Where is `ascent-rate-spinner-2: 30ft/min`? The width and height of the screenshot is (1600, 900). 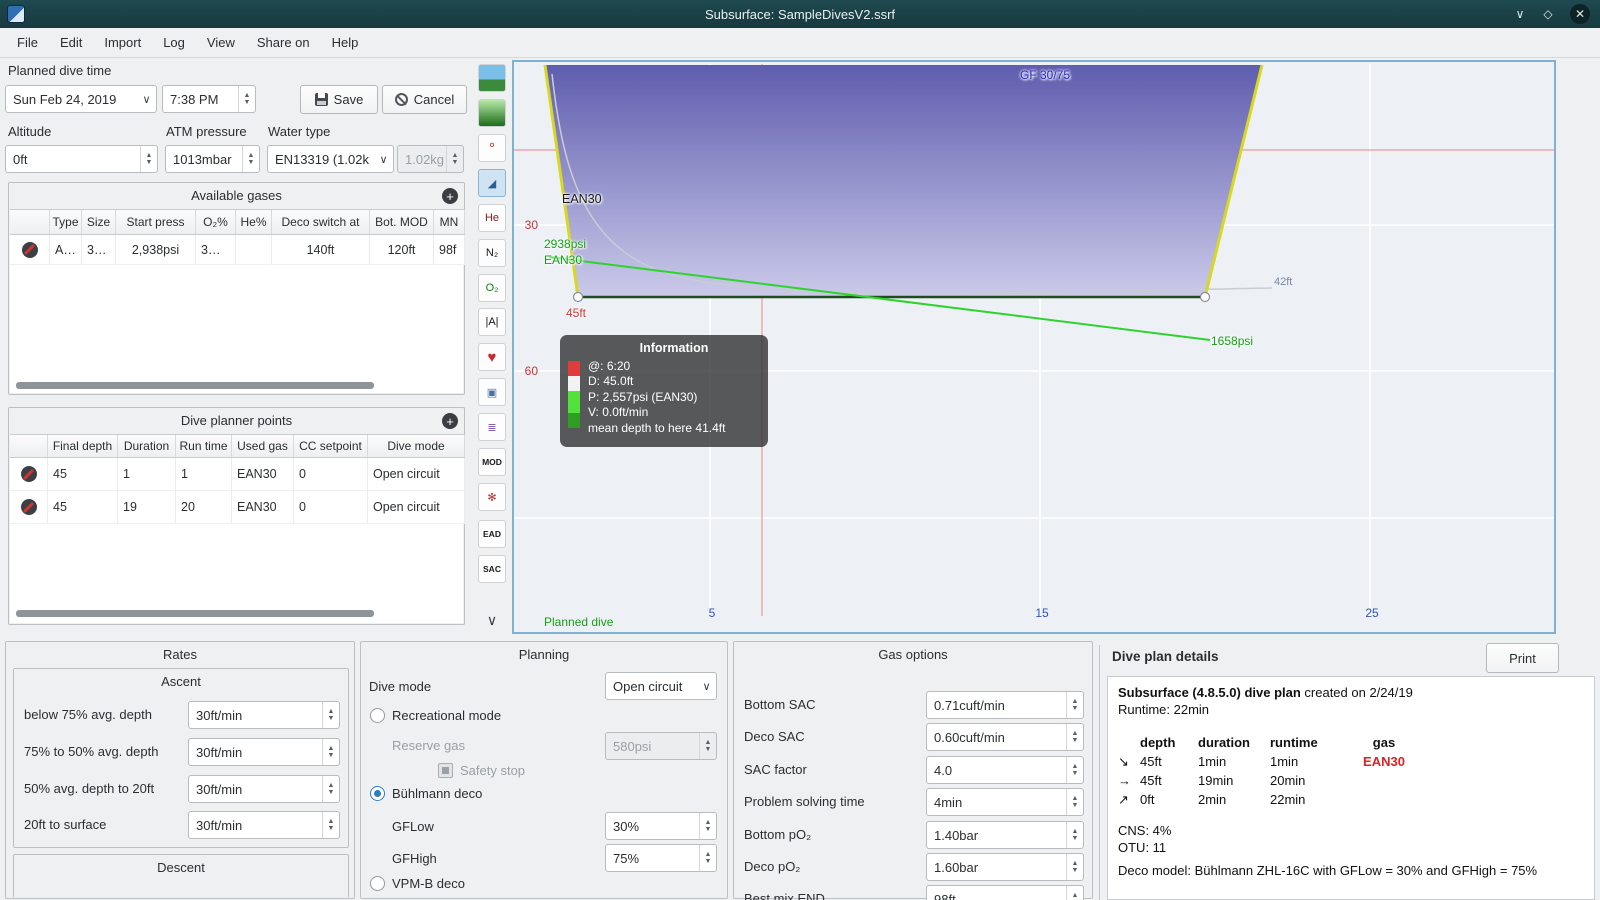
ascent-rate-spinner-2: 30ft/min is located at coordinates (264, 752).